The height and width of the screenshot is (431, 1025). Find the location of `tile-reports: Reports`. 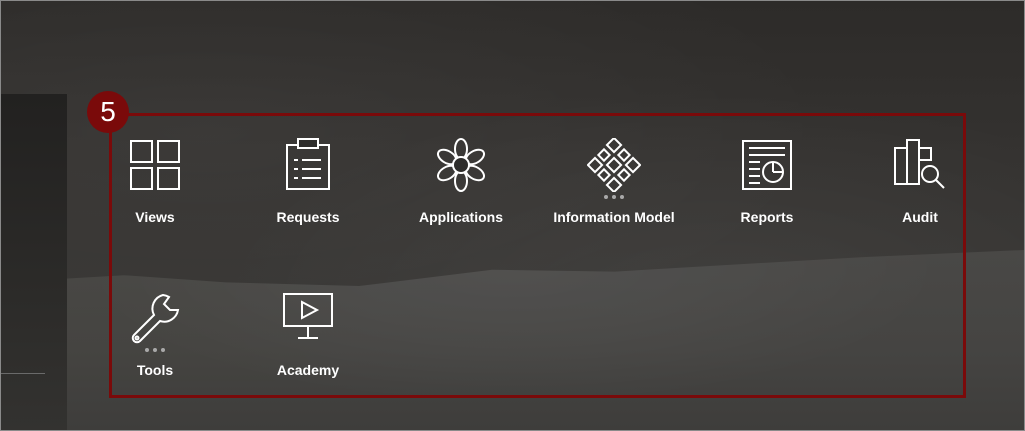

tile-reports: Reports is located at coordinates (767, 193).